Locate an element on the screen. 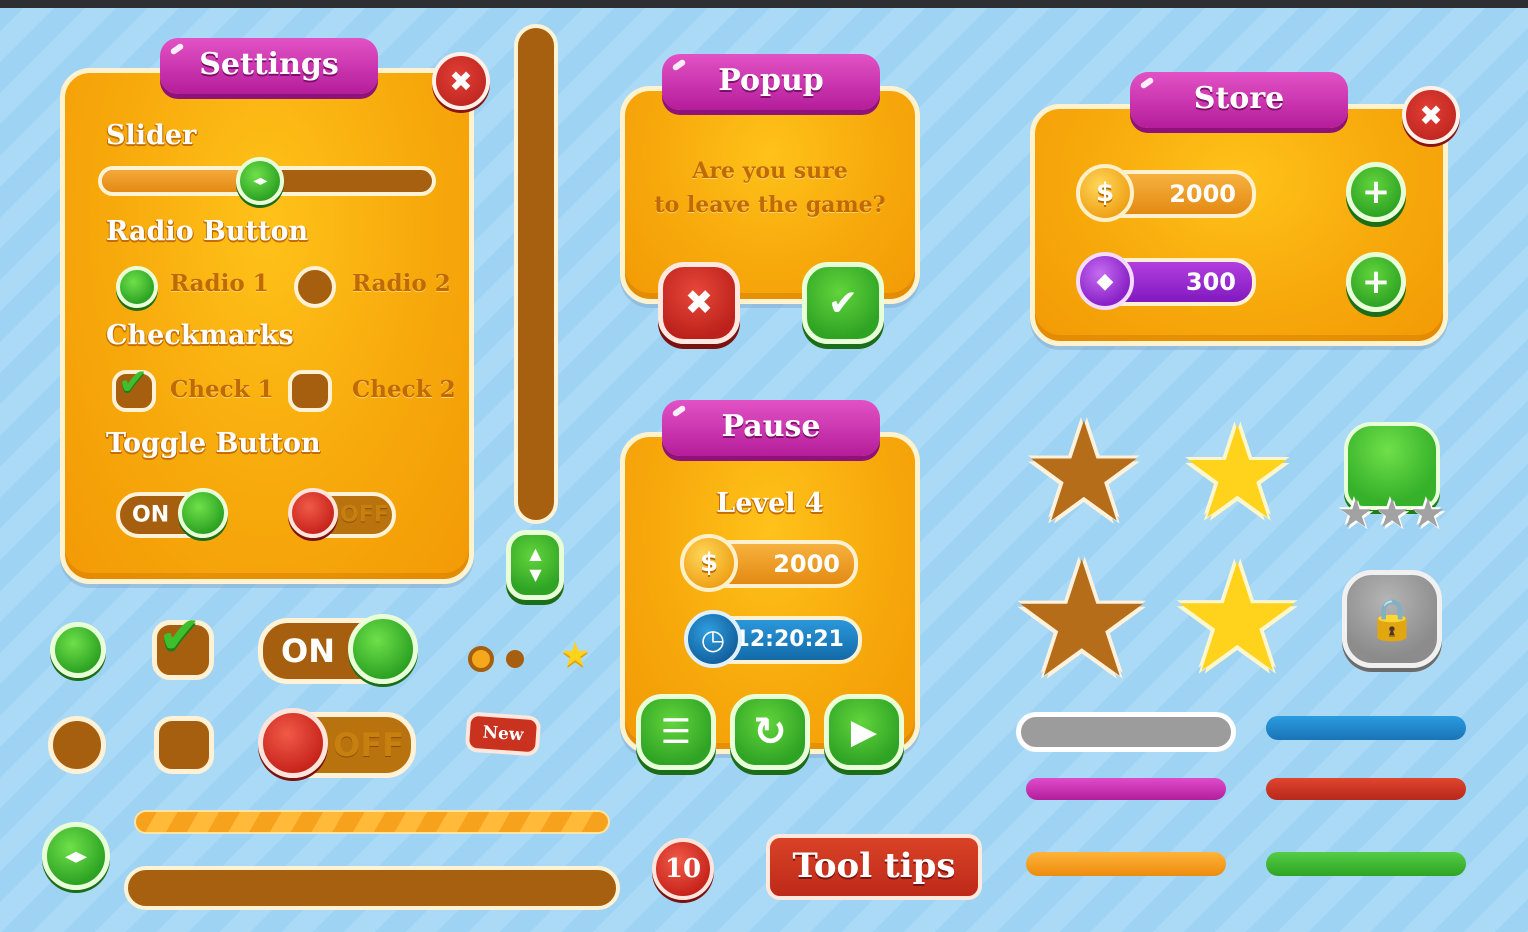  up-down-arrows-icon: ▲▼ is located at coordinates (535, 565).